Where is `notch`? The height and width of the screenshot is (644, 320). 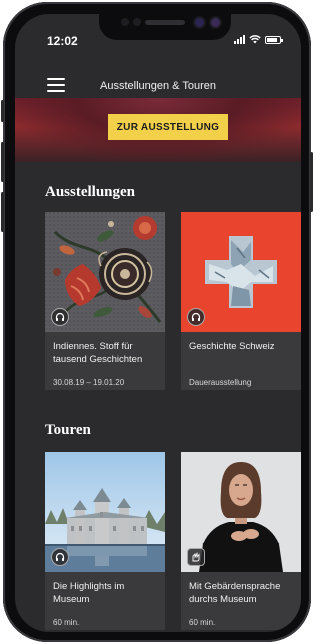
notch is located at coordinates (165, 27).